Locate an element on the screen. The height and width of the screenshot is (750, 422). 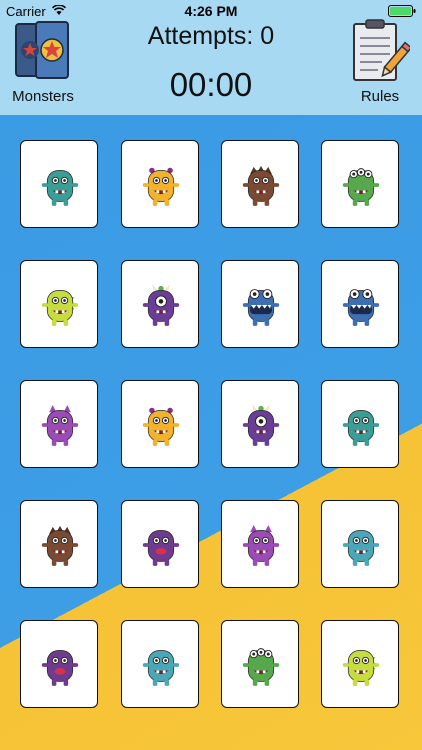
battery-icon is located at coordinates (402, 11).